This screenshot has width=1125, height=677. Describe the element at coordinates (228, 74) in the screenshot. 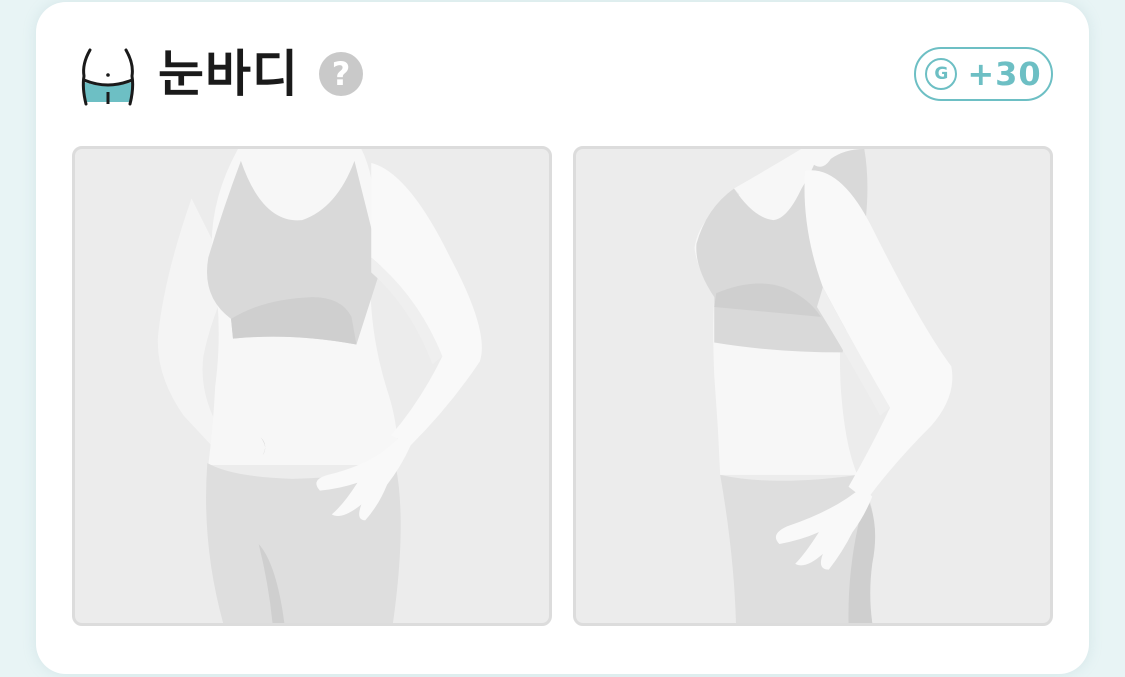

I see `page-title: 눈바디` at that location.